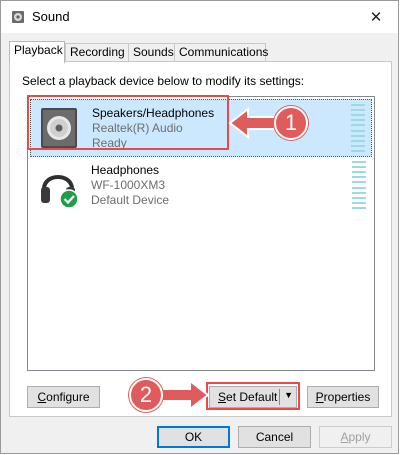 This screenshot has width=400, height=455. Describe the element at coordinates (221, 52) in the screenshot. I see `tab-communications: Communications` at that location.